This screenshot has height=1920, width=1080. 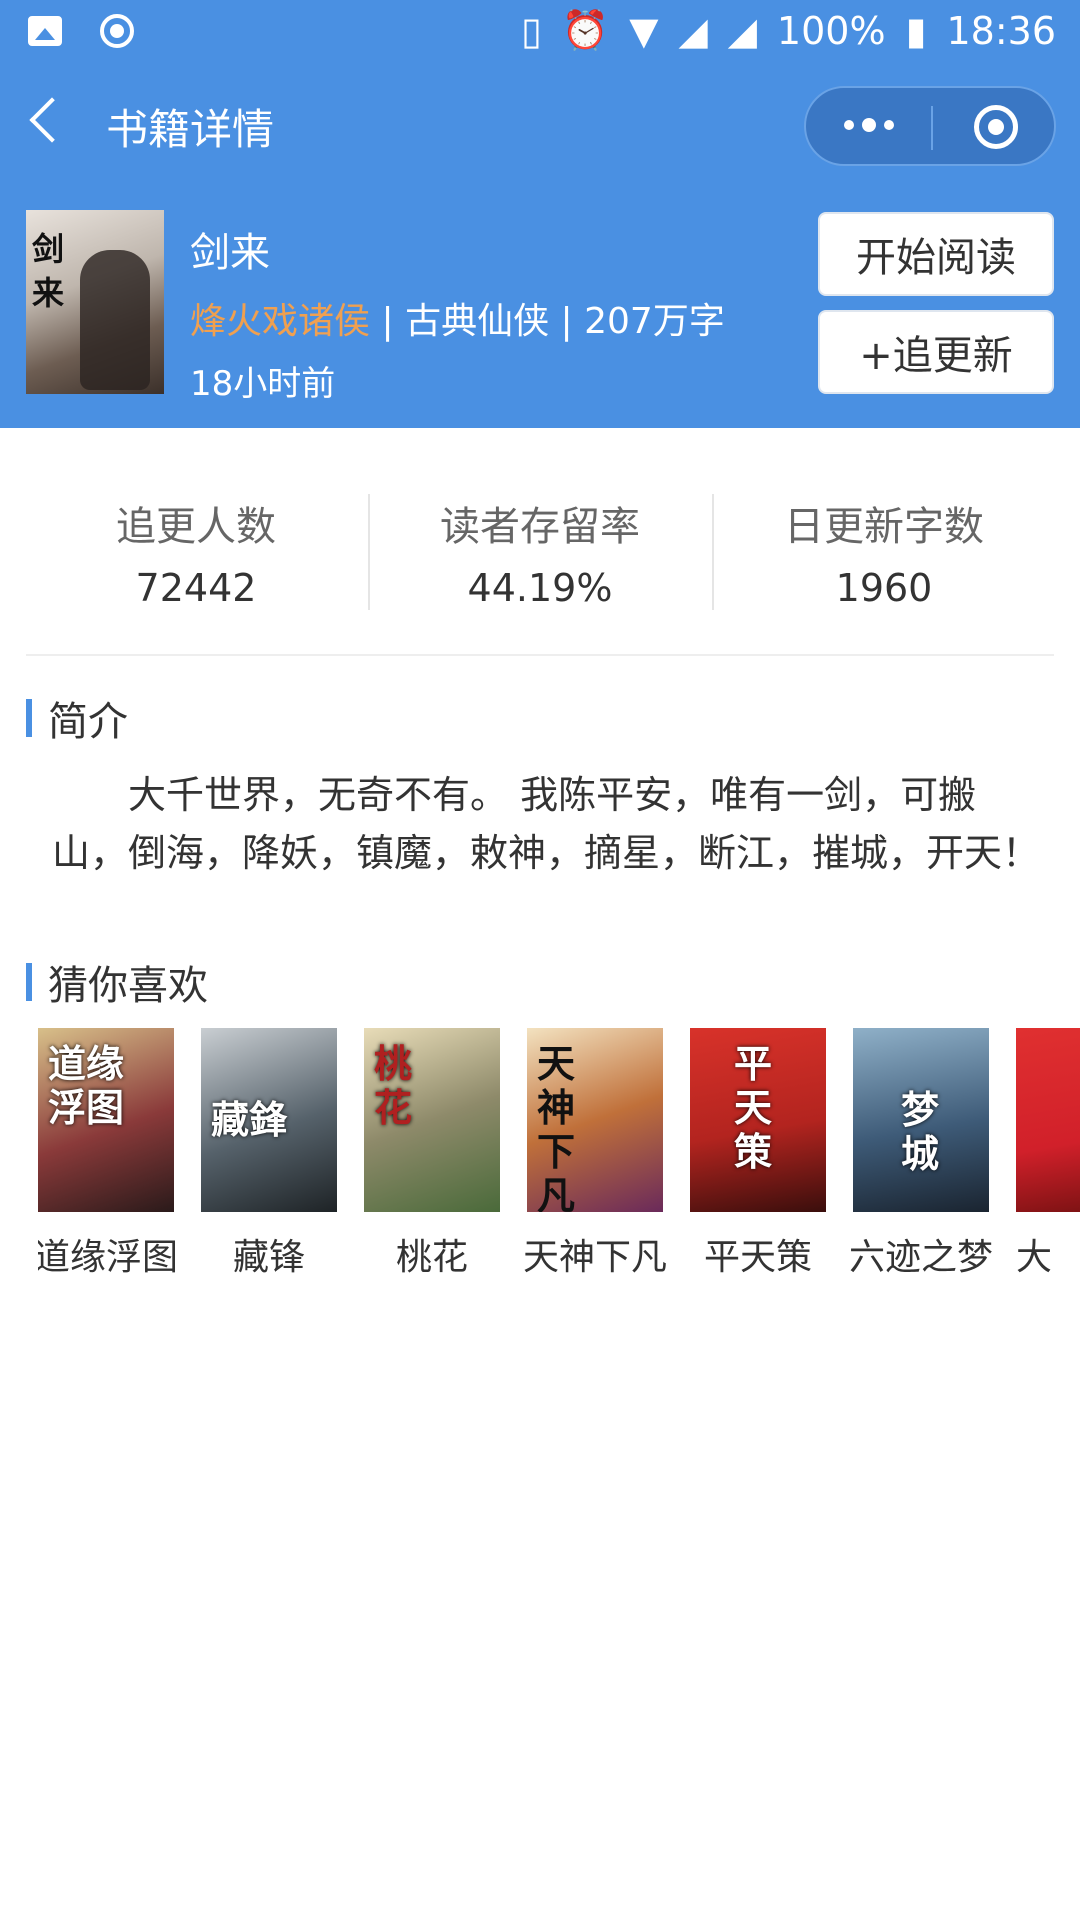 What do you see at coordinates (112, 1254) in the screenshot?
I see `recommend-name: 道缘浮图` at bounding box center [112, 1254].